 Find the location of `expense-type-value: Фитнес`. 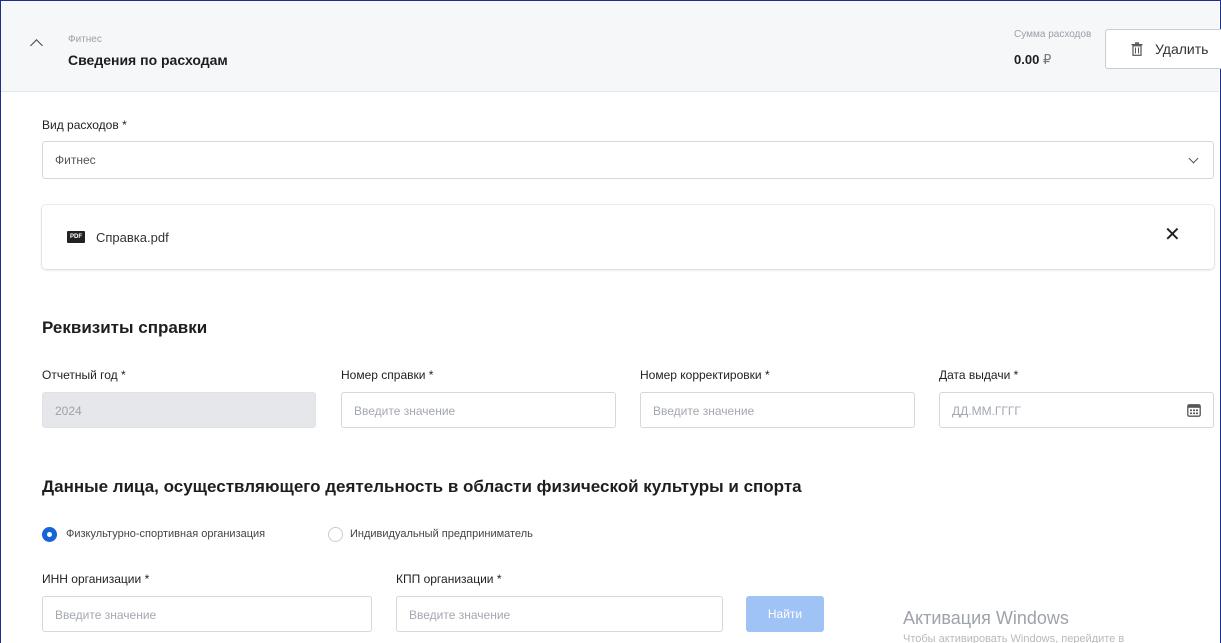

expense-type-value: Фитнес is located at coordinates (75, 160).